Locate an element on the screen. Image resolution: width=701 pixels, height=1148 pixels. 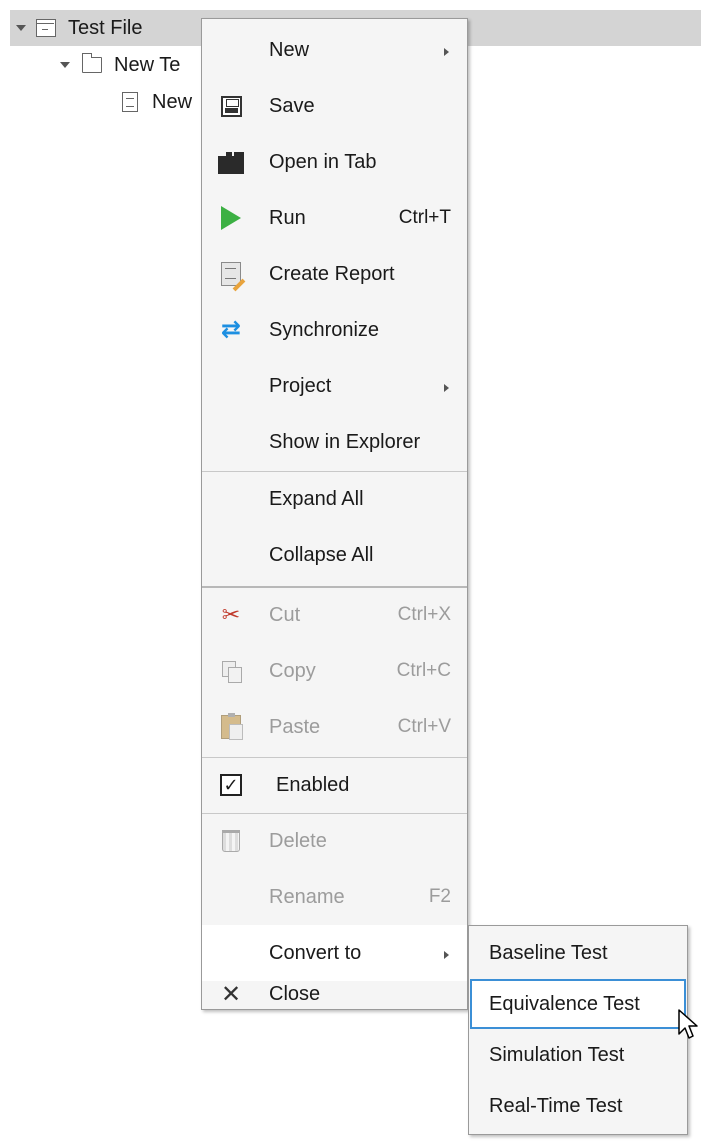
mouse-cursor-icon is located at coordinates (688, 1024).